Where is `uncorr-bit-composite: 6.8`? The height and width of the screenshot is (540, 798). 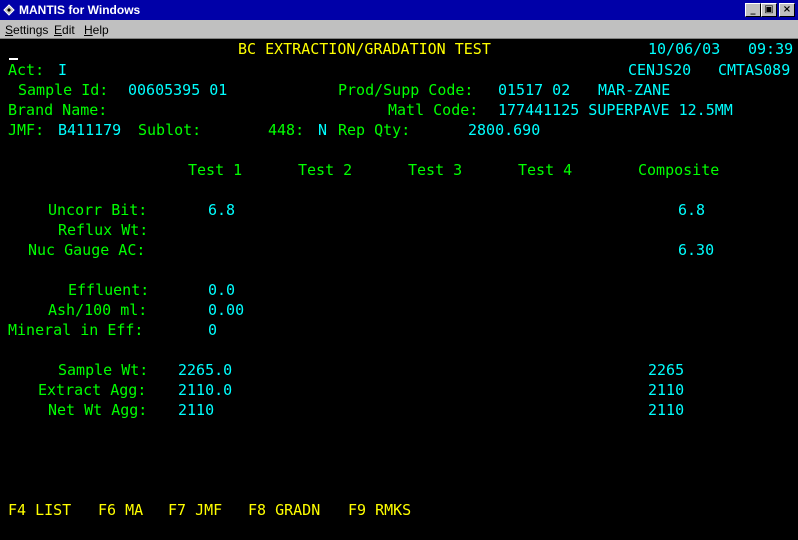 uncorr-bit-composite: 6.8 is located at coordinates (692, 210).